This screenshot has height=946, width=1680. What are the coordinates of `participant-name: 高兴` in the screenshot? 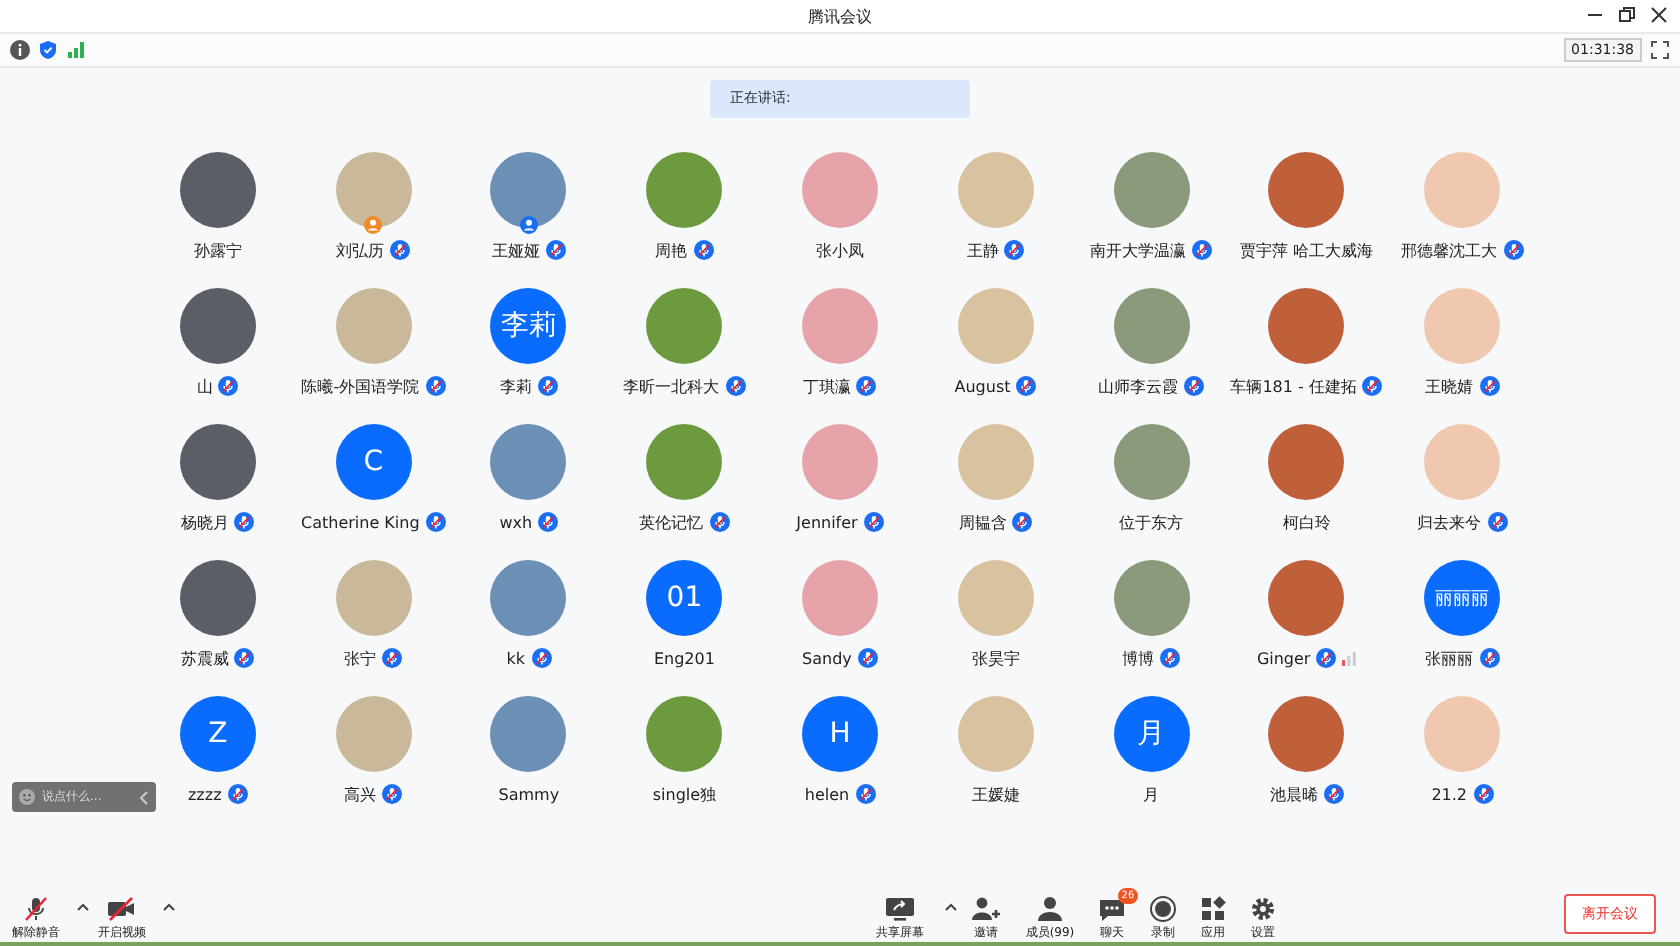 It's located at (360, 794).